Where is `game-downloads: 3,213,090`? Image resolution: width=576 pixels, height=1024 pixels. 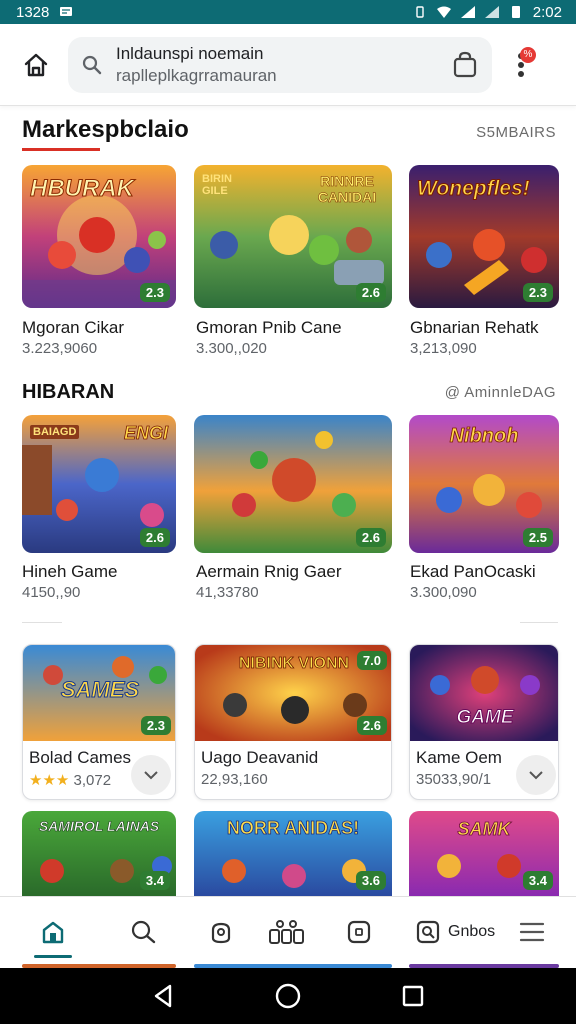 game-downloads: 3,213,090 is located at coordinates (443, 348).